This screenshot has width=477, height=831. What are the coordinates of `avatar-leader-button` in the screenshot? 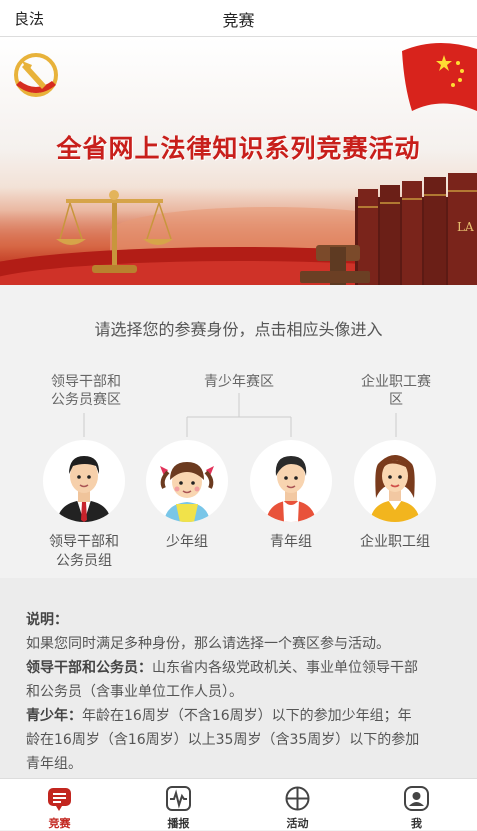 It's located at (84, 481).